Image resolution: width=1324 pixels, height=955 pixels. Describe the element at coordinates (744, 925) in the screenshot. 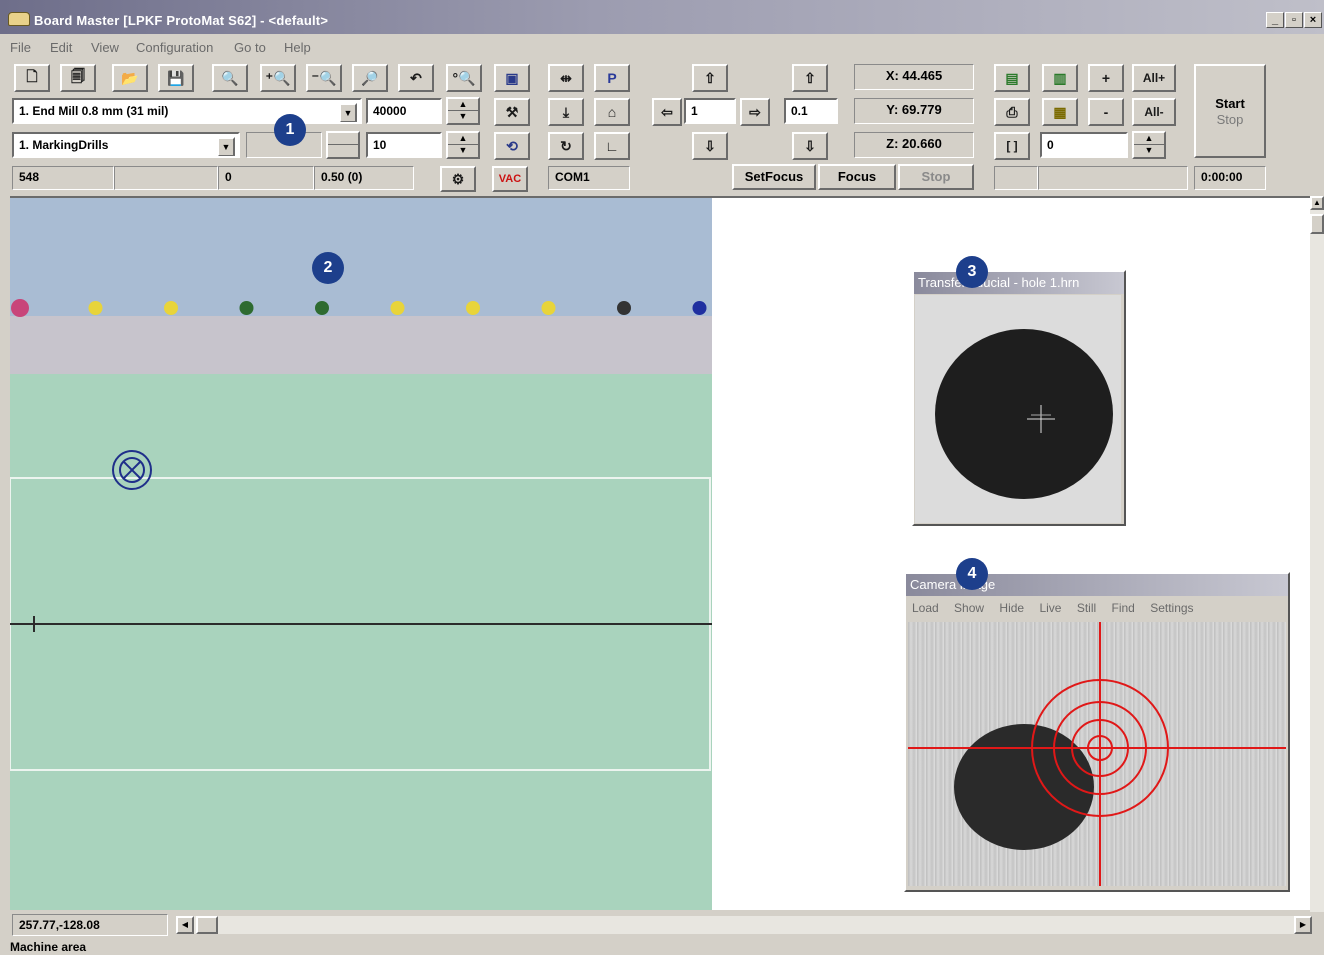

I see `horizontal-scrollbar: ◀ ▶` at that location.